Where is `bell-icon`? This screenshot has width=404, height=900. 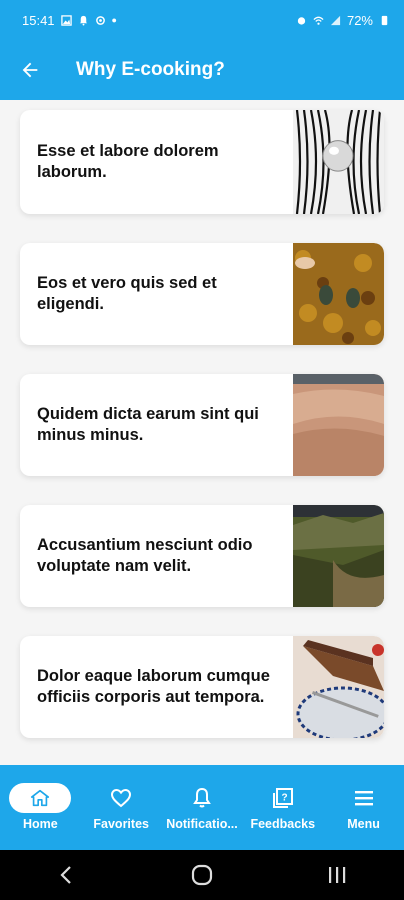 bell-icon is located at coordinates (202, 797).